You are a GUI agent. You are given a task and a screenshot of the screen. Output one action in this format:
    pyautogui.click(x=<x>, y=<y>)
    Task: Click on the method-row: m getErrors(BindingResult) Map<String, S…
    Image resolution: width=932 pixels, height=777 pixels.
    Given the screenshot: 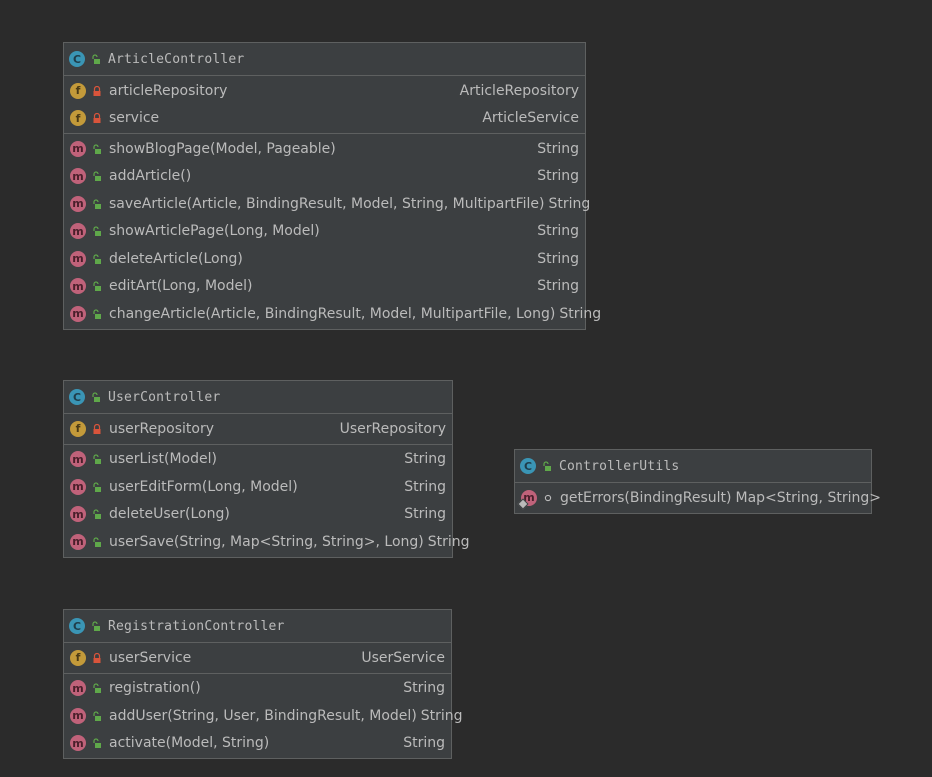 What is the action you would take?
    pyautogui.click(x=698, y=498)
    